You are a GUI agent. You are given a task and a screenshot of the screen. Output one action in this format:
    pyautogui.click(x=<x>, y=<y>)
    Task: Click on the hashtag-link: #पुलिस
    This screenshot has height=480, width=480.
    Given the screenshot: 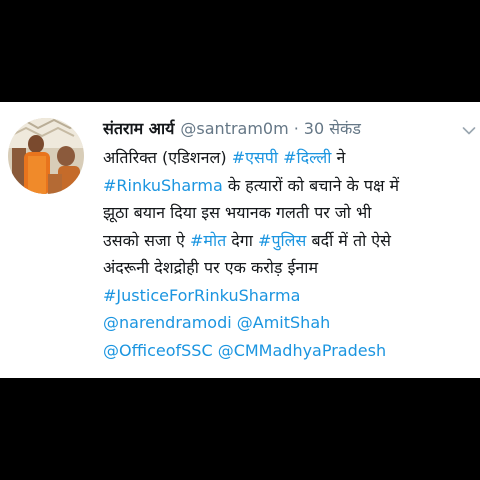 What is the action you would take?
    pyautogui.click(x=282, y=240)
    